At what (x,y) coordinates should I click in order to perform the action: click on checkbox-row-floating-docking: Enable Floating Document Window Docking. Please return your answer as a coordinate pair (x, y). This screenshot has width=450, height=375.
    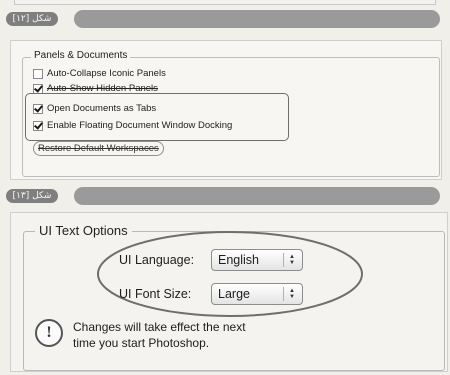
    Looking at the image, I should click on (132, 125).